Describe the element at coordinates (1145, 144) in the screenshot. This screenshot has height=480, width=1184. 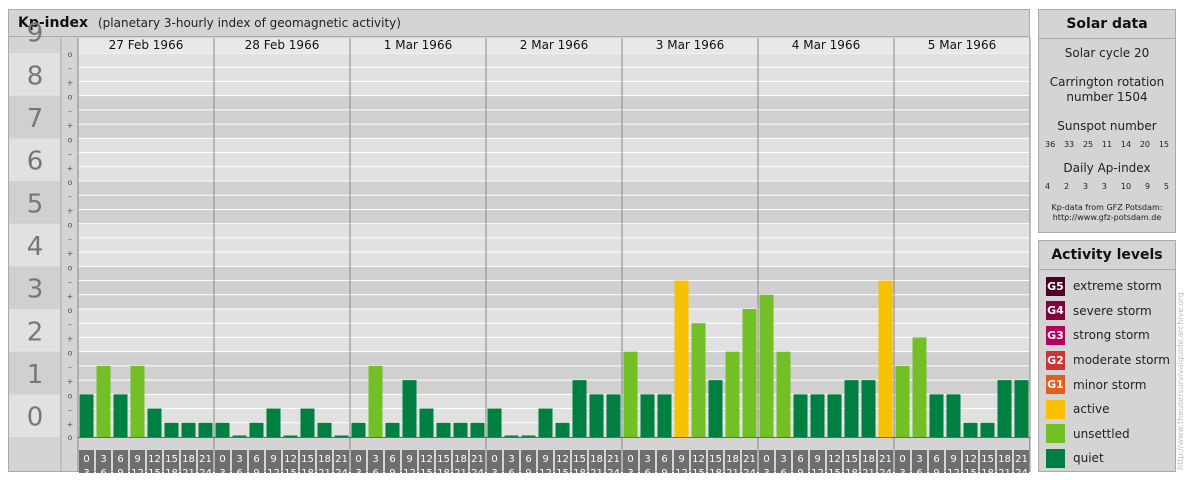
I see `sunspot-value-5: 20` at that location.